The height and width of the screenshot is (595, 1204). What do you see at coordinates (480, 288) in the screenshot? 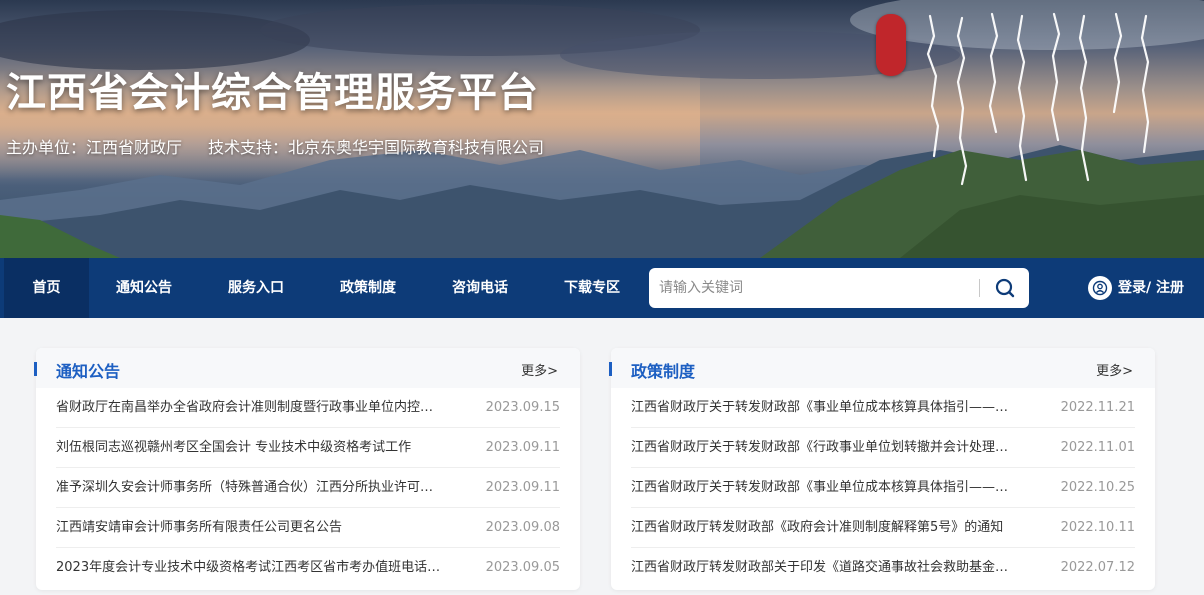
I see `nav-item-hotline: 咨询电话` at bounding box center [480, 288].